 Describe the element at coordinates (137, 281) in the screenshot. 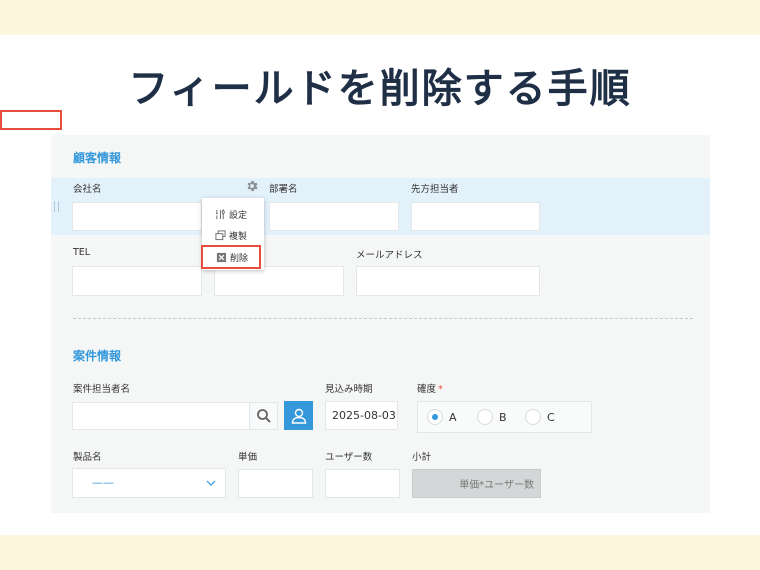

I see `tel-input` at that location.